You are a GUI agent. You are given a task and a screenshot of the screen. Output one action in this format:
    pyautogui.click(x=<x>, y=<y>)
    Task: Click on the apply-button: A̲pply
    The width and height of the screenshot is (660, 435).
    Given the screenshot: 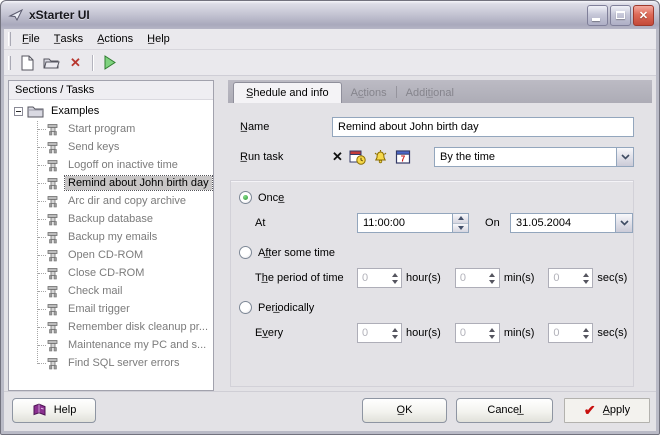 What is the action you would take?
    pyautogui.click(x=607, y=410)
    